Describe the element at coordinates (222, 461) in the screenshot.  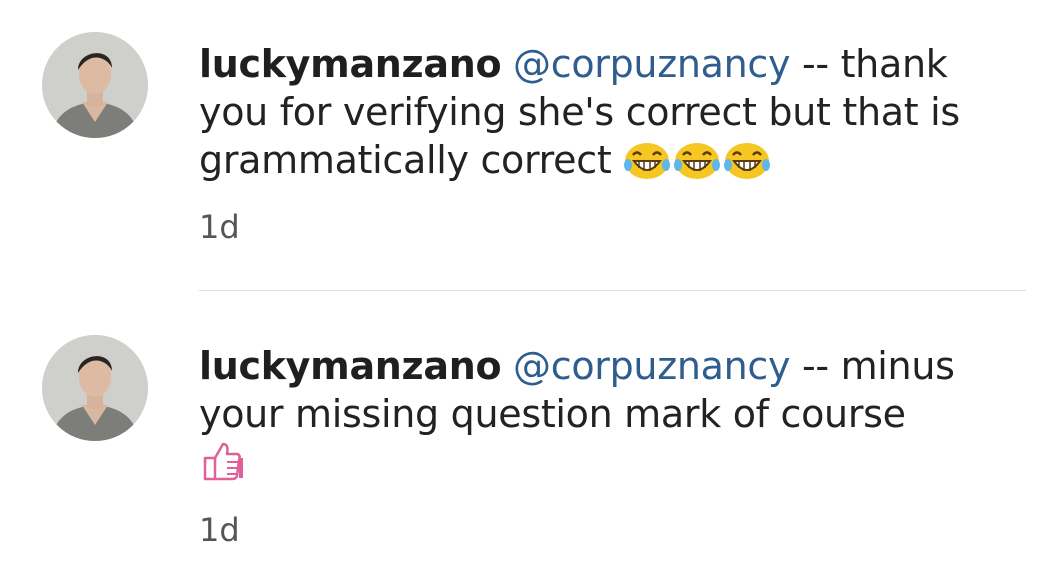
I see `thumbs-up-emoji` at that location.